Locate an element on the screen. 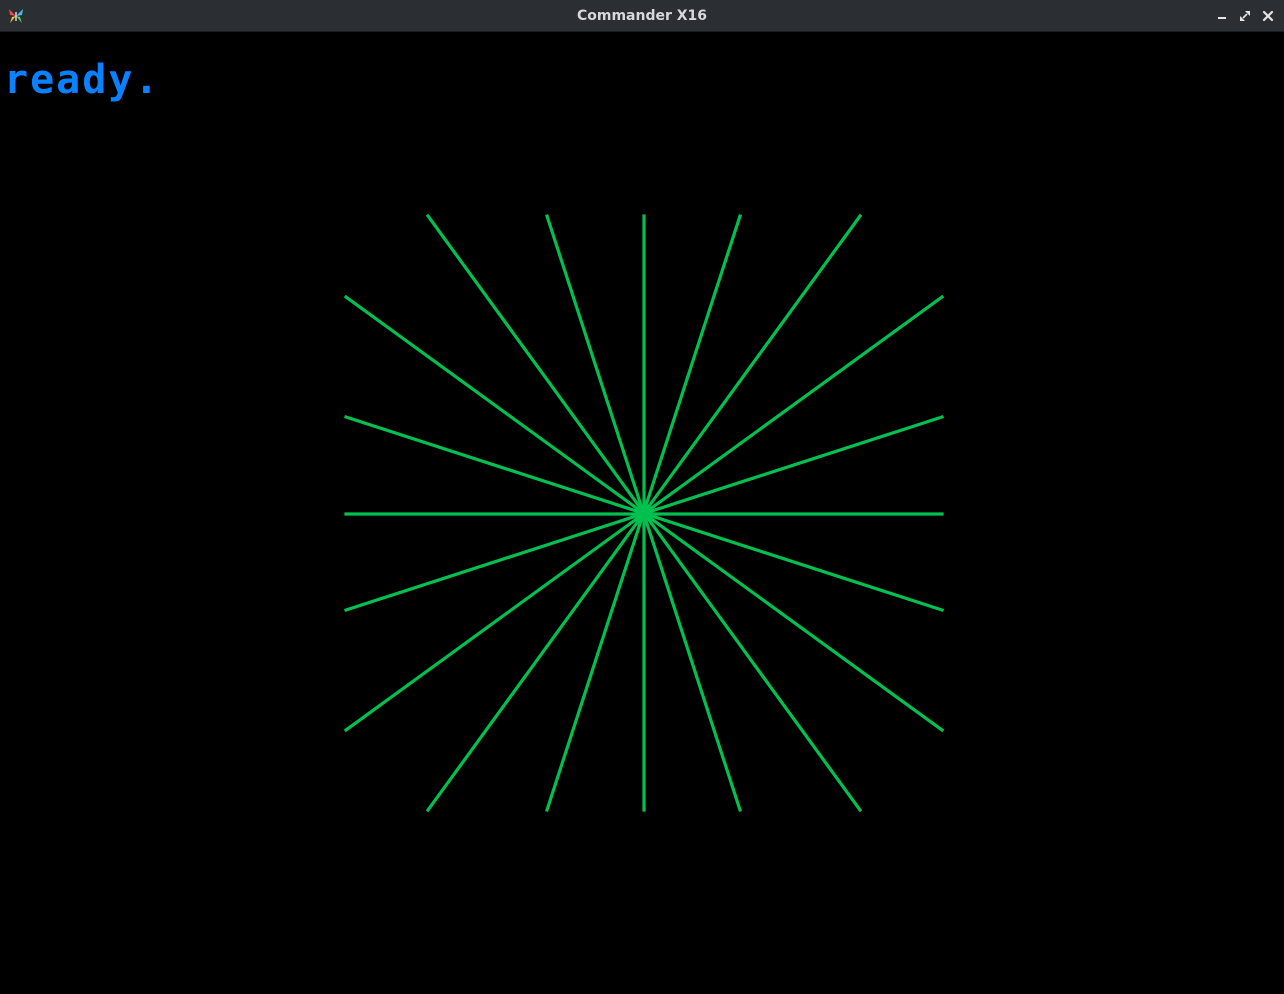  starburst-center is located at coordinates (644, 514).